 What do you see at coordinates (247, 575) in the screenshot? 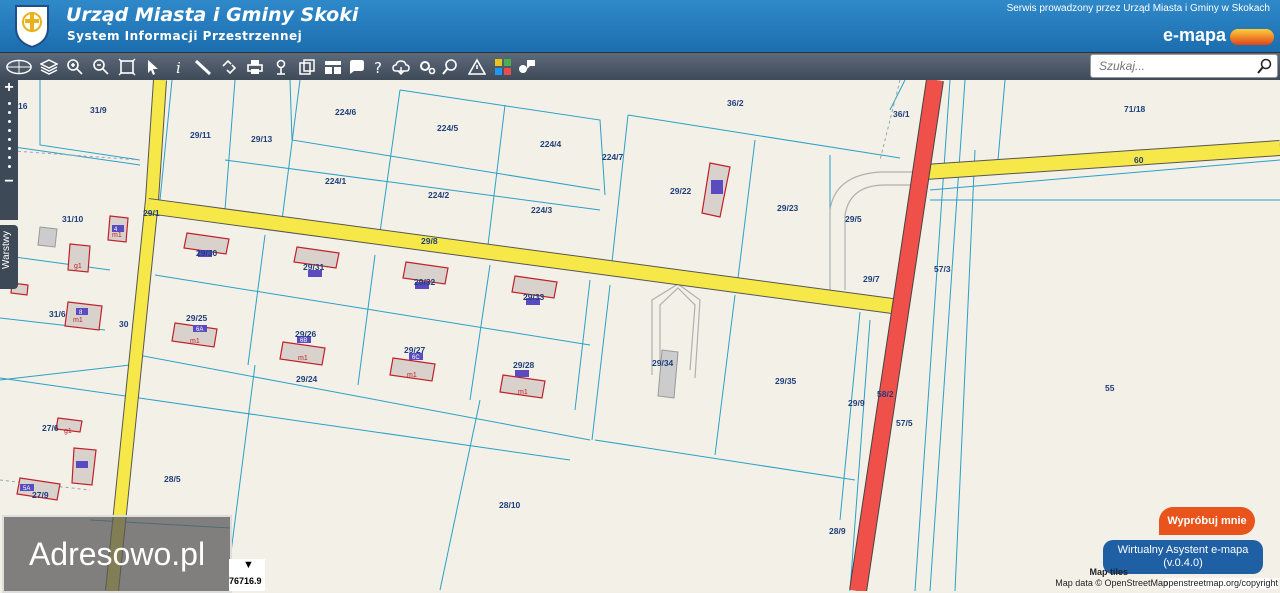
I see `coordinate-panel: ▼ 76716.9` at bounding box center [247, 575].